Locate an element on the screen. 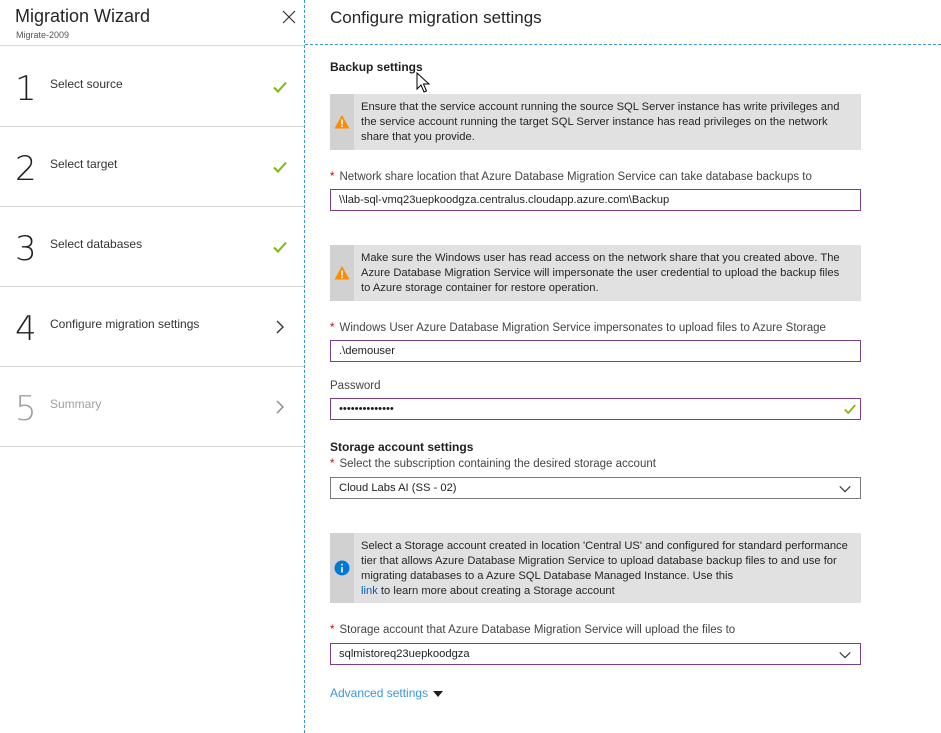  header-divider is located at coordinates (623, 44).